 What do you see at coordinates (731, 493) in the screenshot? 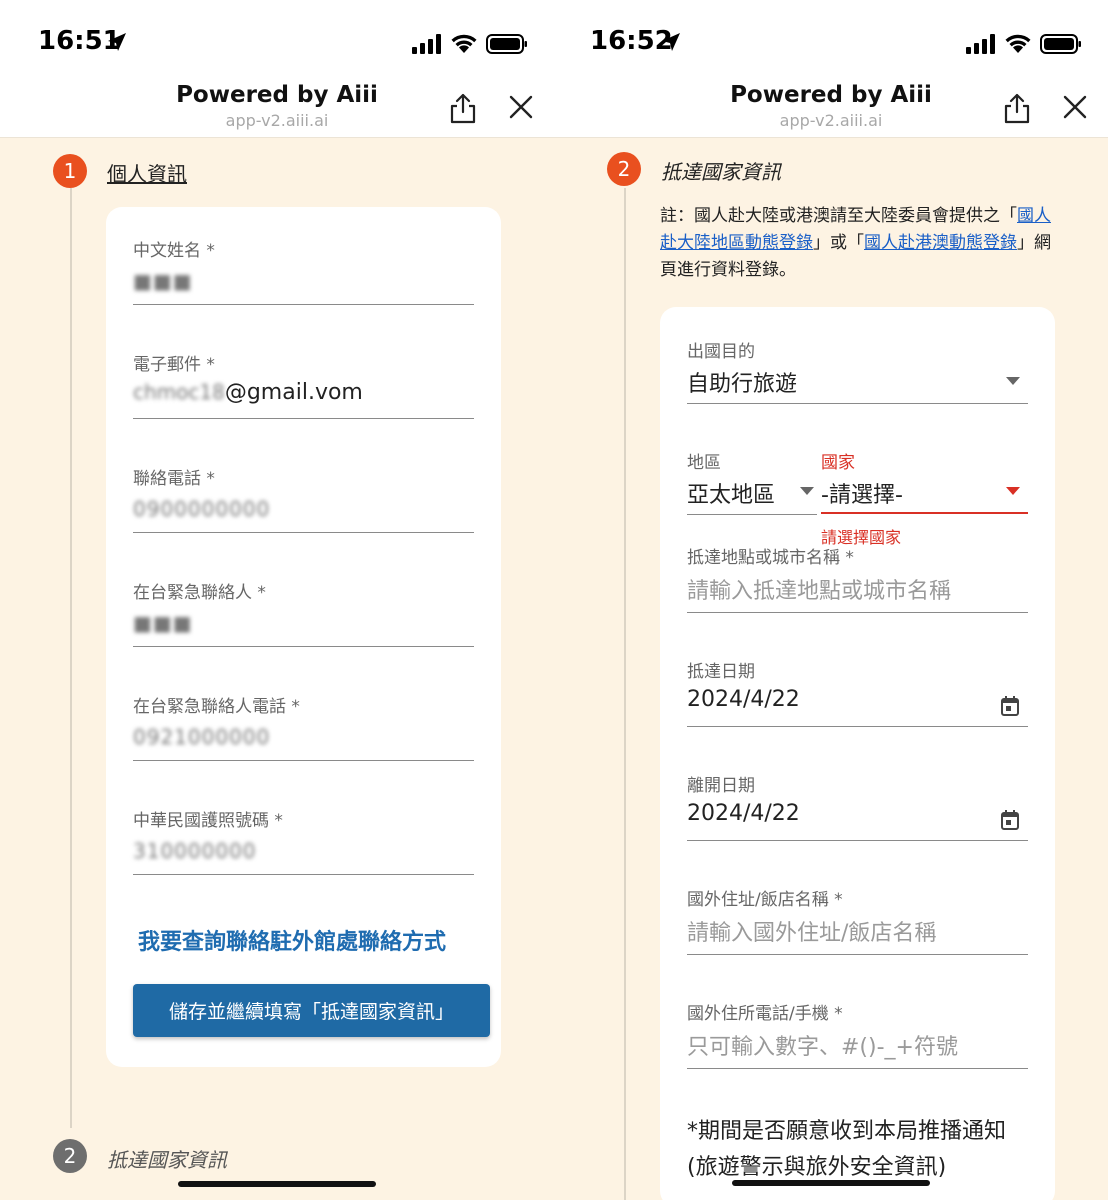
I see `region-select: 亞太地區` at bounding box center [731, 493].